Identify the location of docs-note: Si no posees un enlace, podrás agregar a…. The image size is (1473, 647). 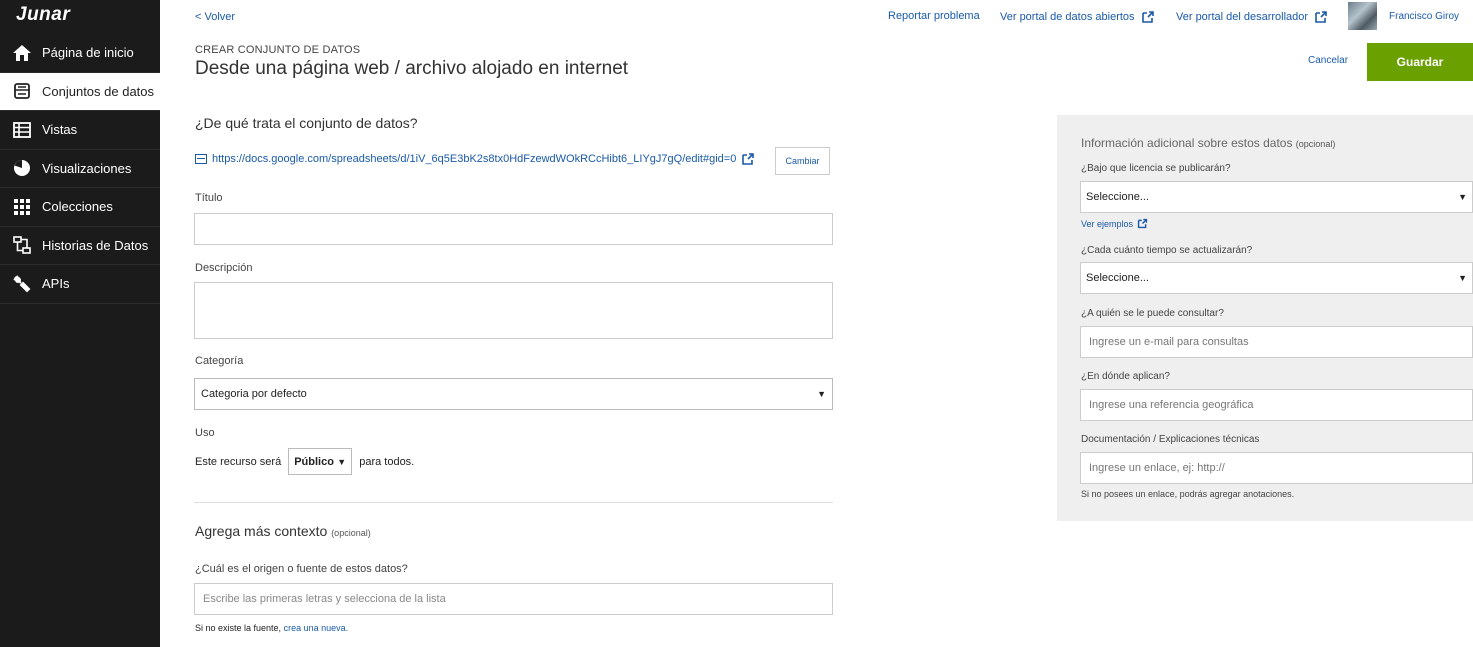
(1188, 494).